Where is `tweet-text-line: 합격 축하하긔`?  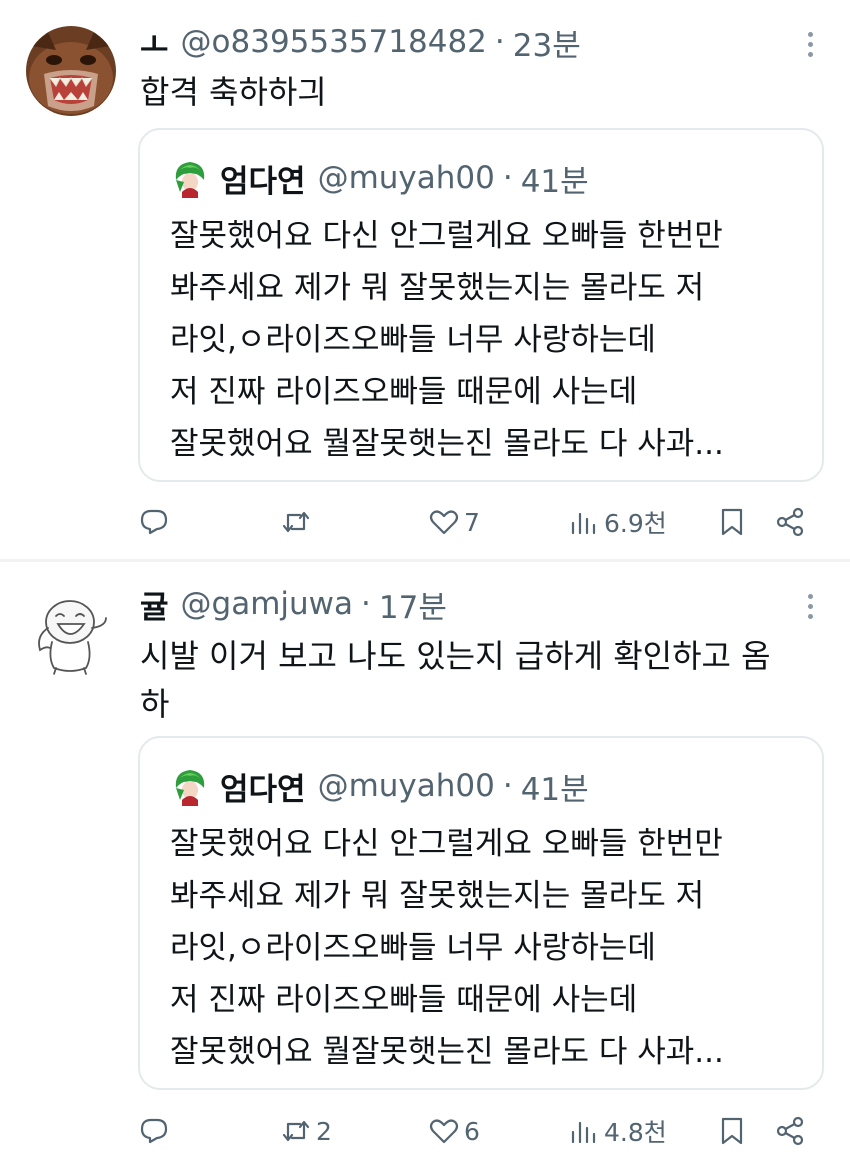 tweet-text-line: 합격 축하하긔 is located at coordinates (233, 92).